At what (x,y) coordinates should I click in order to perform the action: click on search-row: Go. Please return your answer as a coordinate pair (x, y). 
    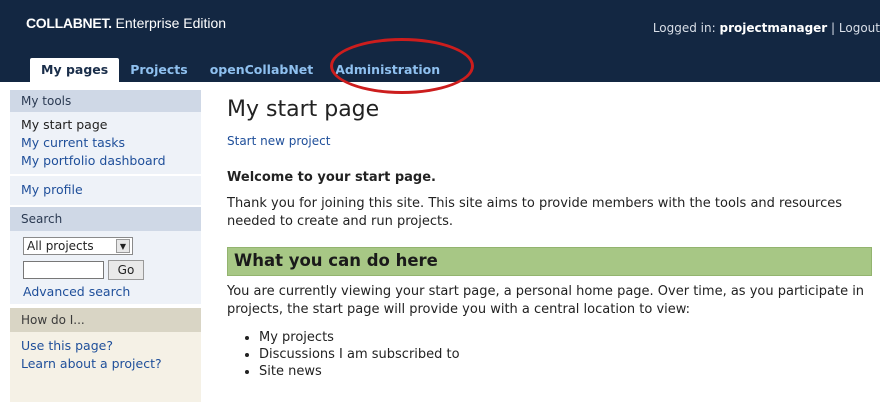
    Looking at the image, I should click on (105, 270).